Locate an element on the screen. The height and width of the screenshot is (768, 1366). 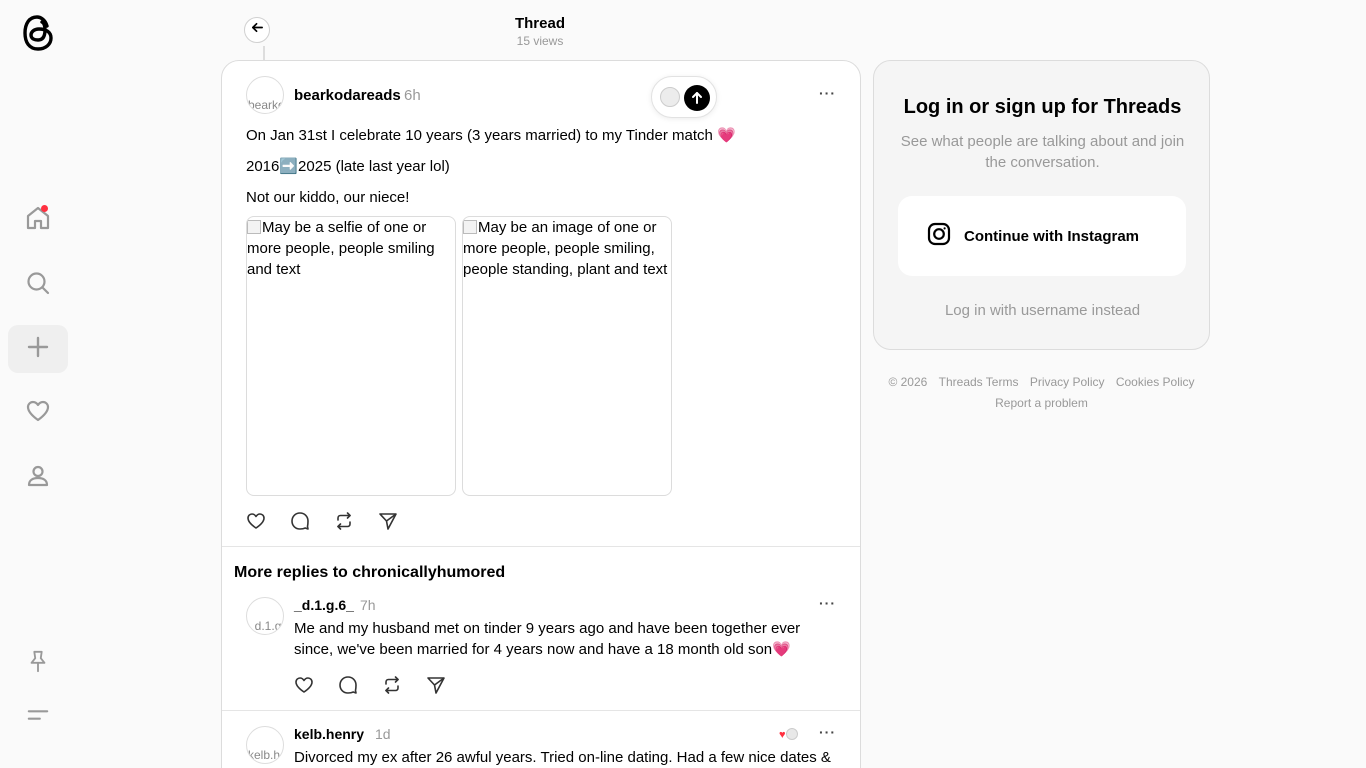
footer-link-cookies: Cookies Policy is located at coordinates (1155, 382).